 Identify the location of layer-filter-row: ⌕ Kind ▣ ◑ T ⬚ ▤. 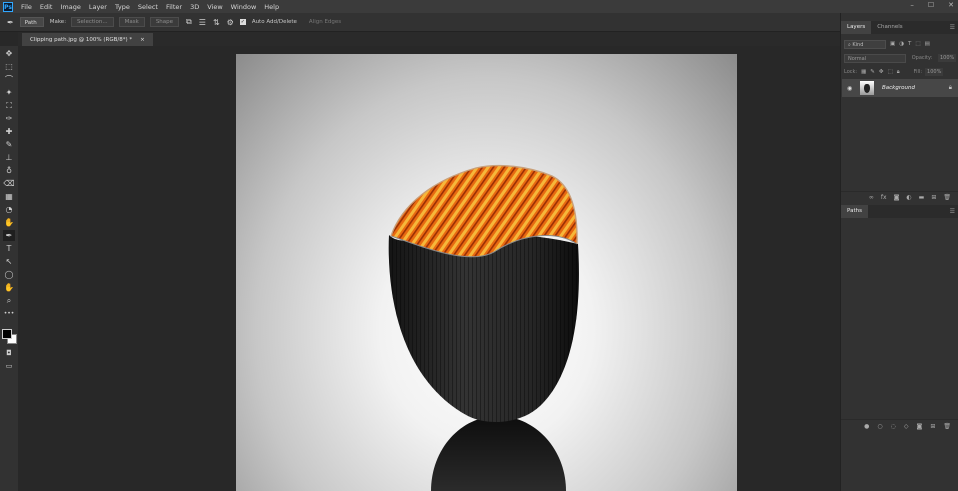
(900, 44).